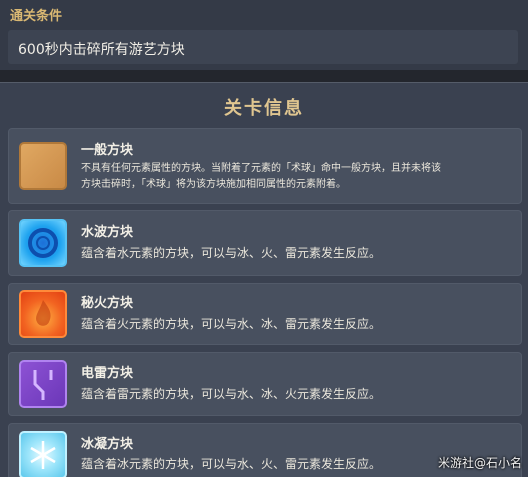  Describe the element at coordinates (264, 108) in the screenshot. I see `level-info-title: 关卡信息` at that location.